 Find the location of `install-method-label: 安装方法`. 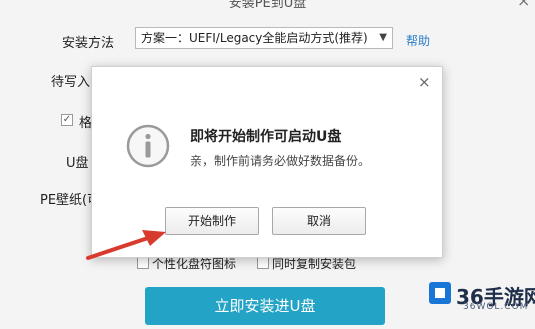

install-method-label: 安装方法 is located at coordinates (88, 43).